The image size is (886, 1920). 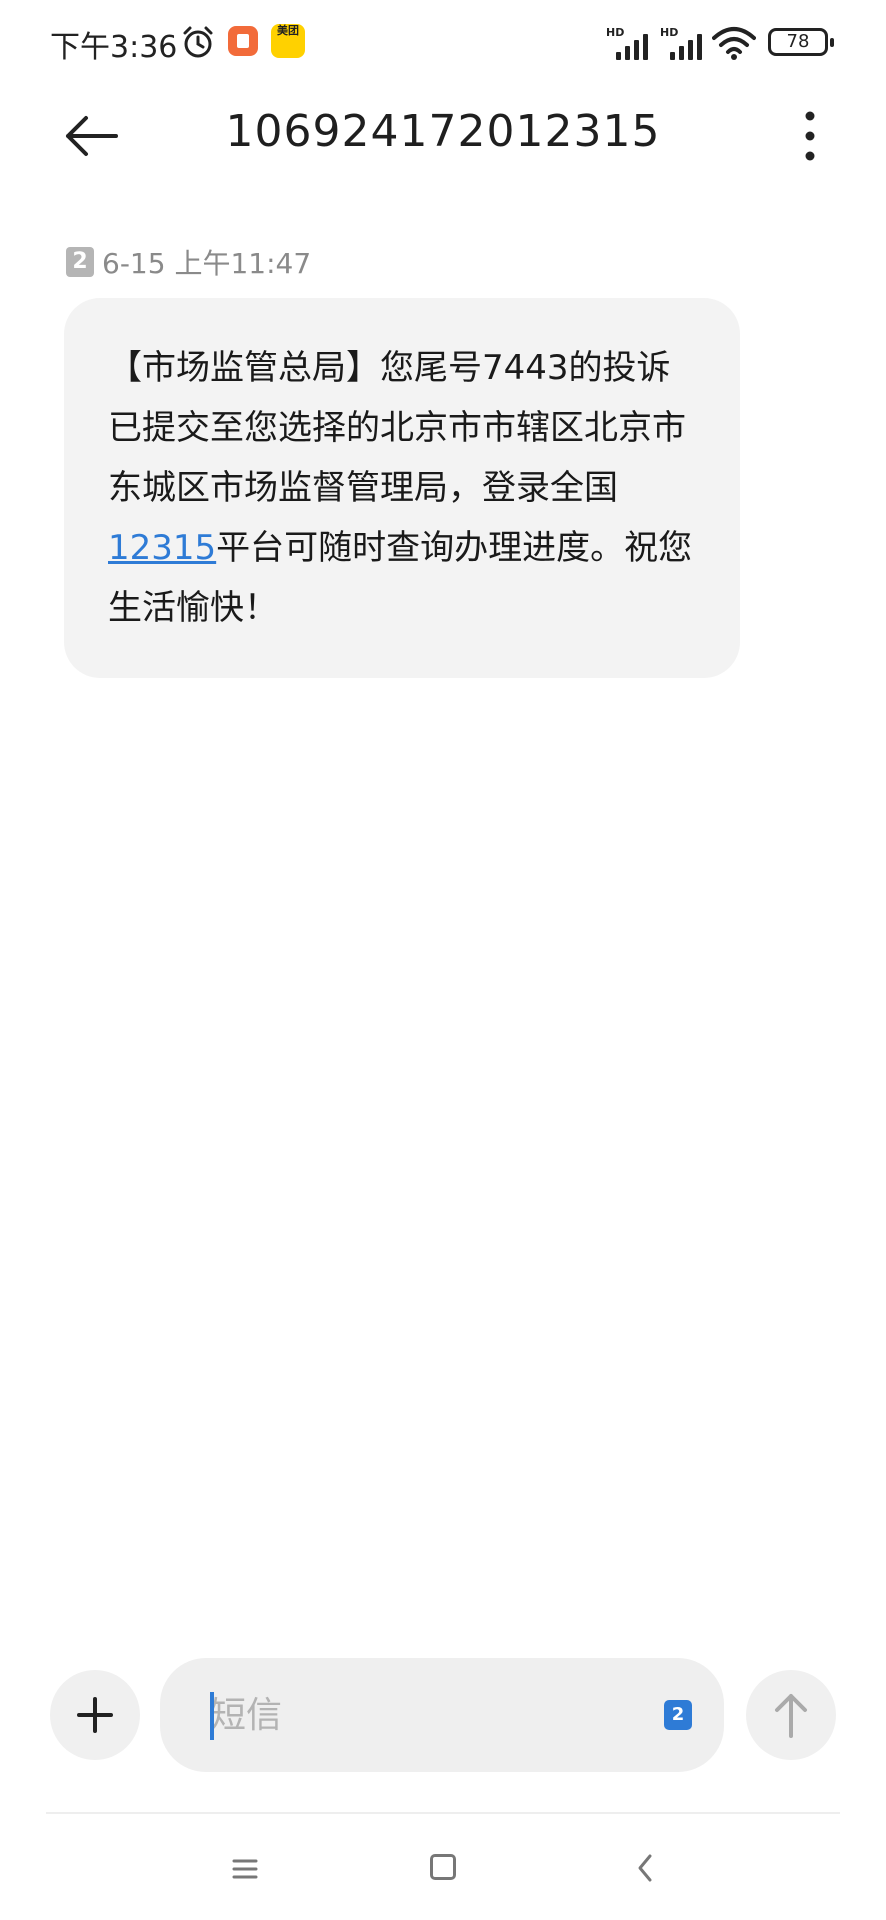 What do you see at coordinates (80, 262) in the screenshot?
I see `sim-card-icon: 2` at bounding box center [80, 262].